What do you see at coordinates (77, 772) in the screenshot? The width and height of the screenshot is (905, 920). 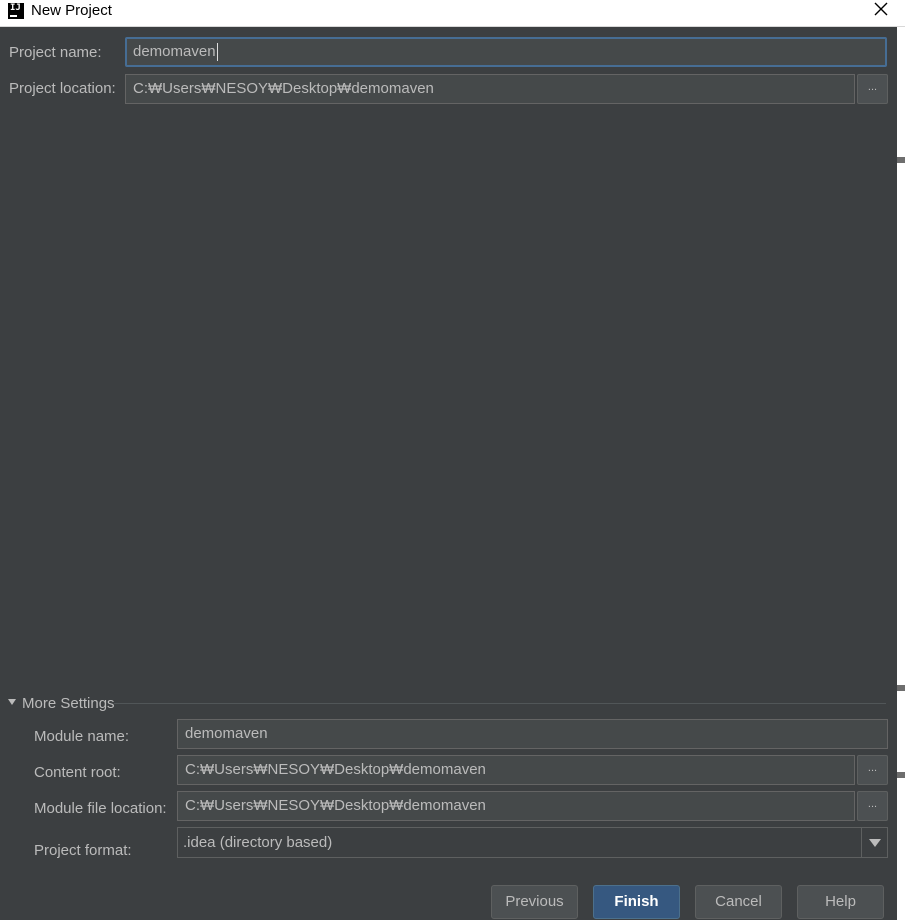 I see `content-root-label: Content root:` at bounding box center [77, 772].